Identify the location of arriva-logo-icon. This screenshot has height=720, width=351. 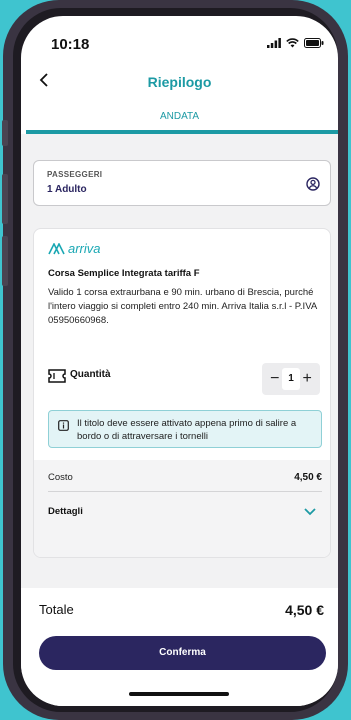
(56, 248).